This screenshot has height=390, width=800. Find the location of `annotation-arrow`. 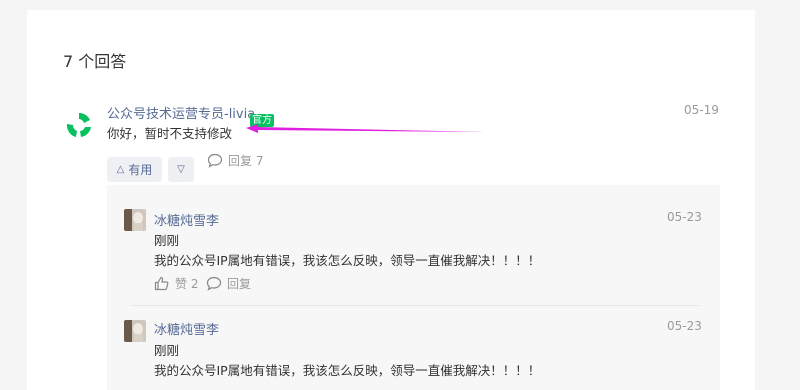

annotation-arrow is located at coordinates (365, 128).